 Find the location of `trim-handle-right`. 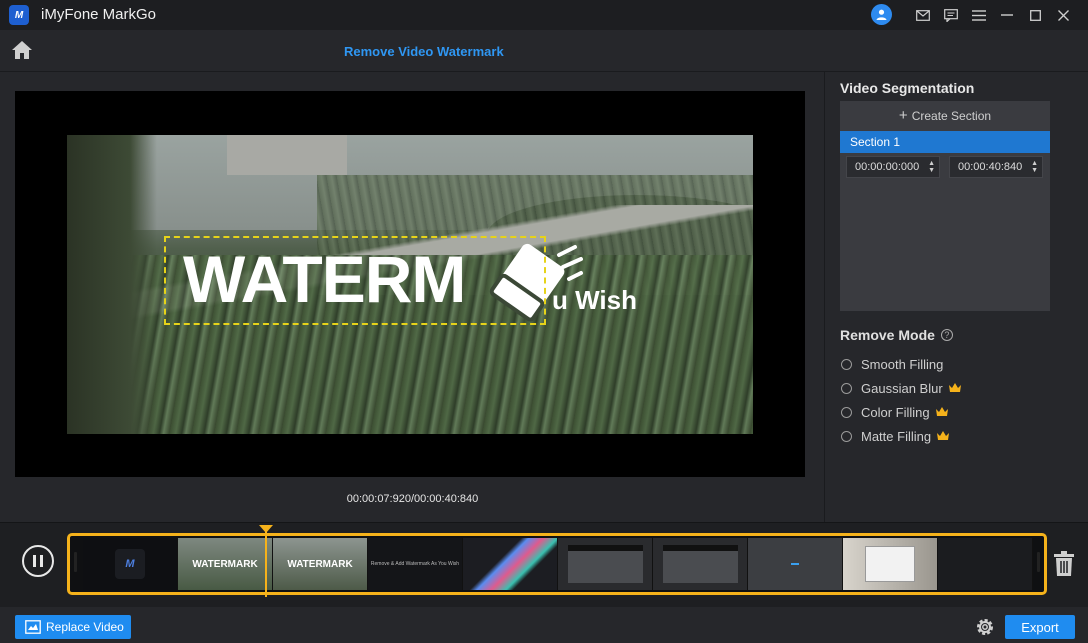

trim-handle-right is located at coordinates (1038, 562).